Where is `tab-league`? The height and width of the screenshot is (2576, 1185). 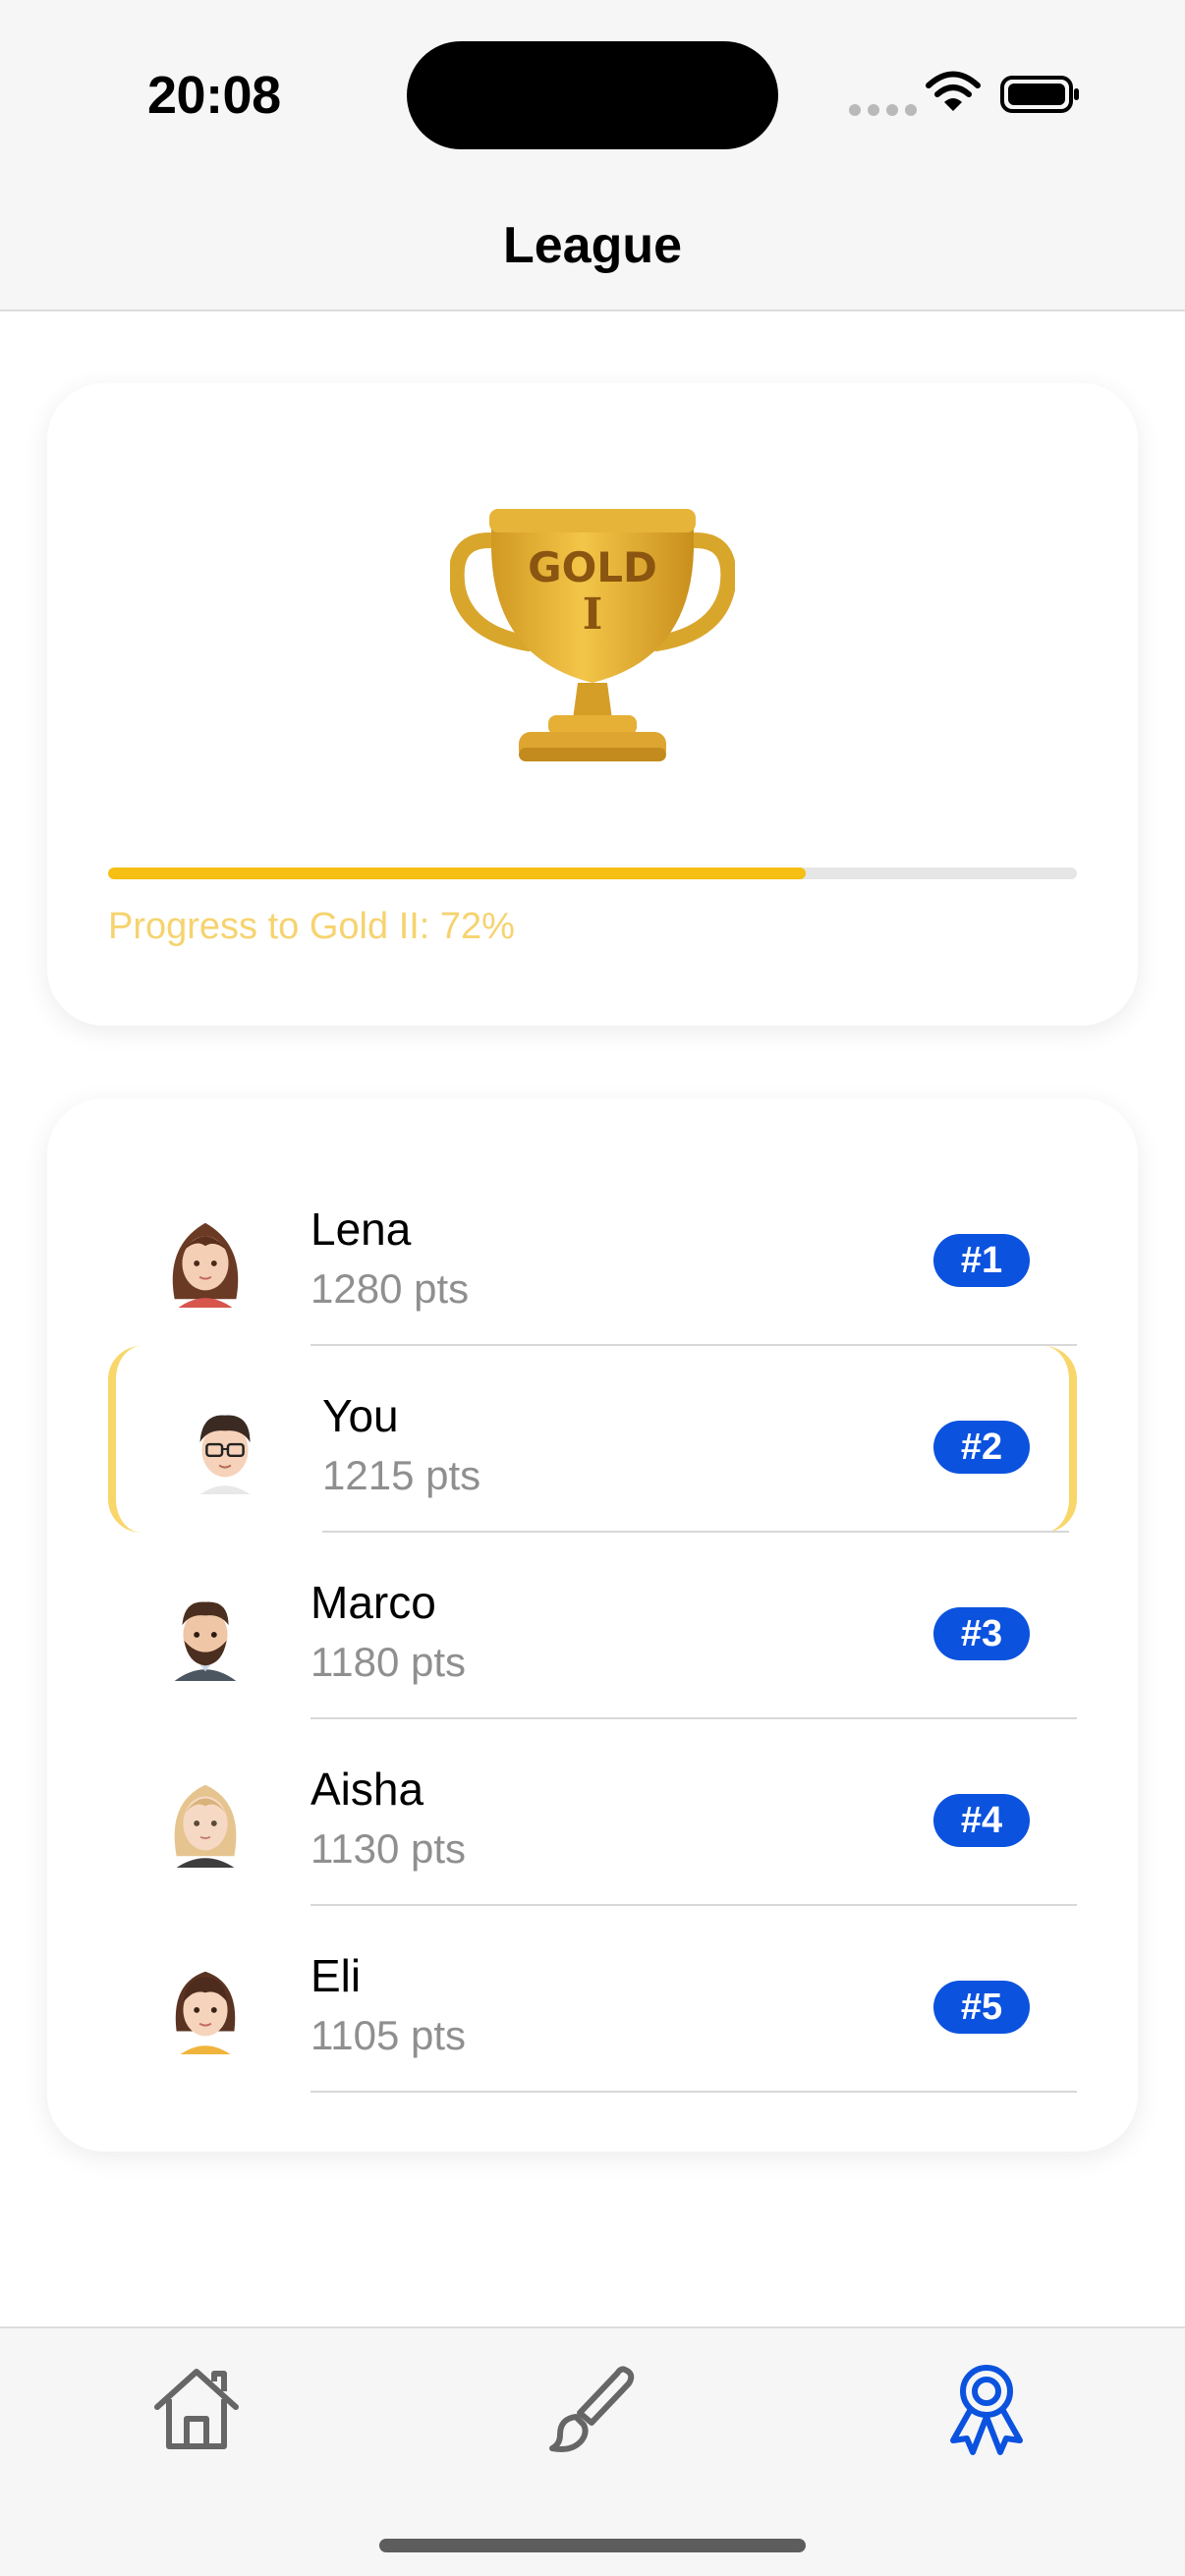
tab-league is located at coordinates (987, 2409).